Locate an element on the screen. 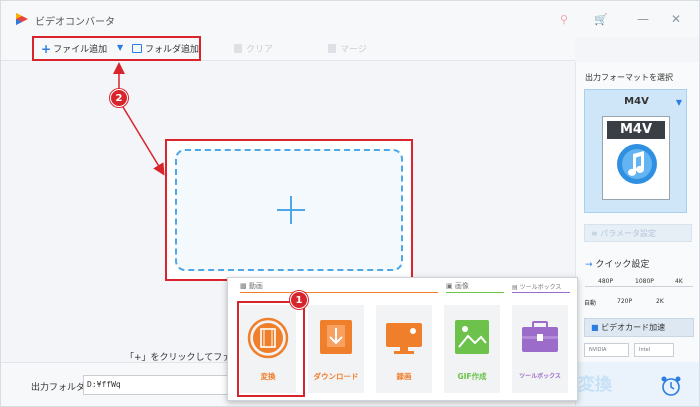 The image size is (700, 407). clear-button: クリア is located at coordinates (253, 48).